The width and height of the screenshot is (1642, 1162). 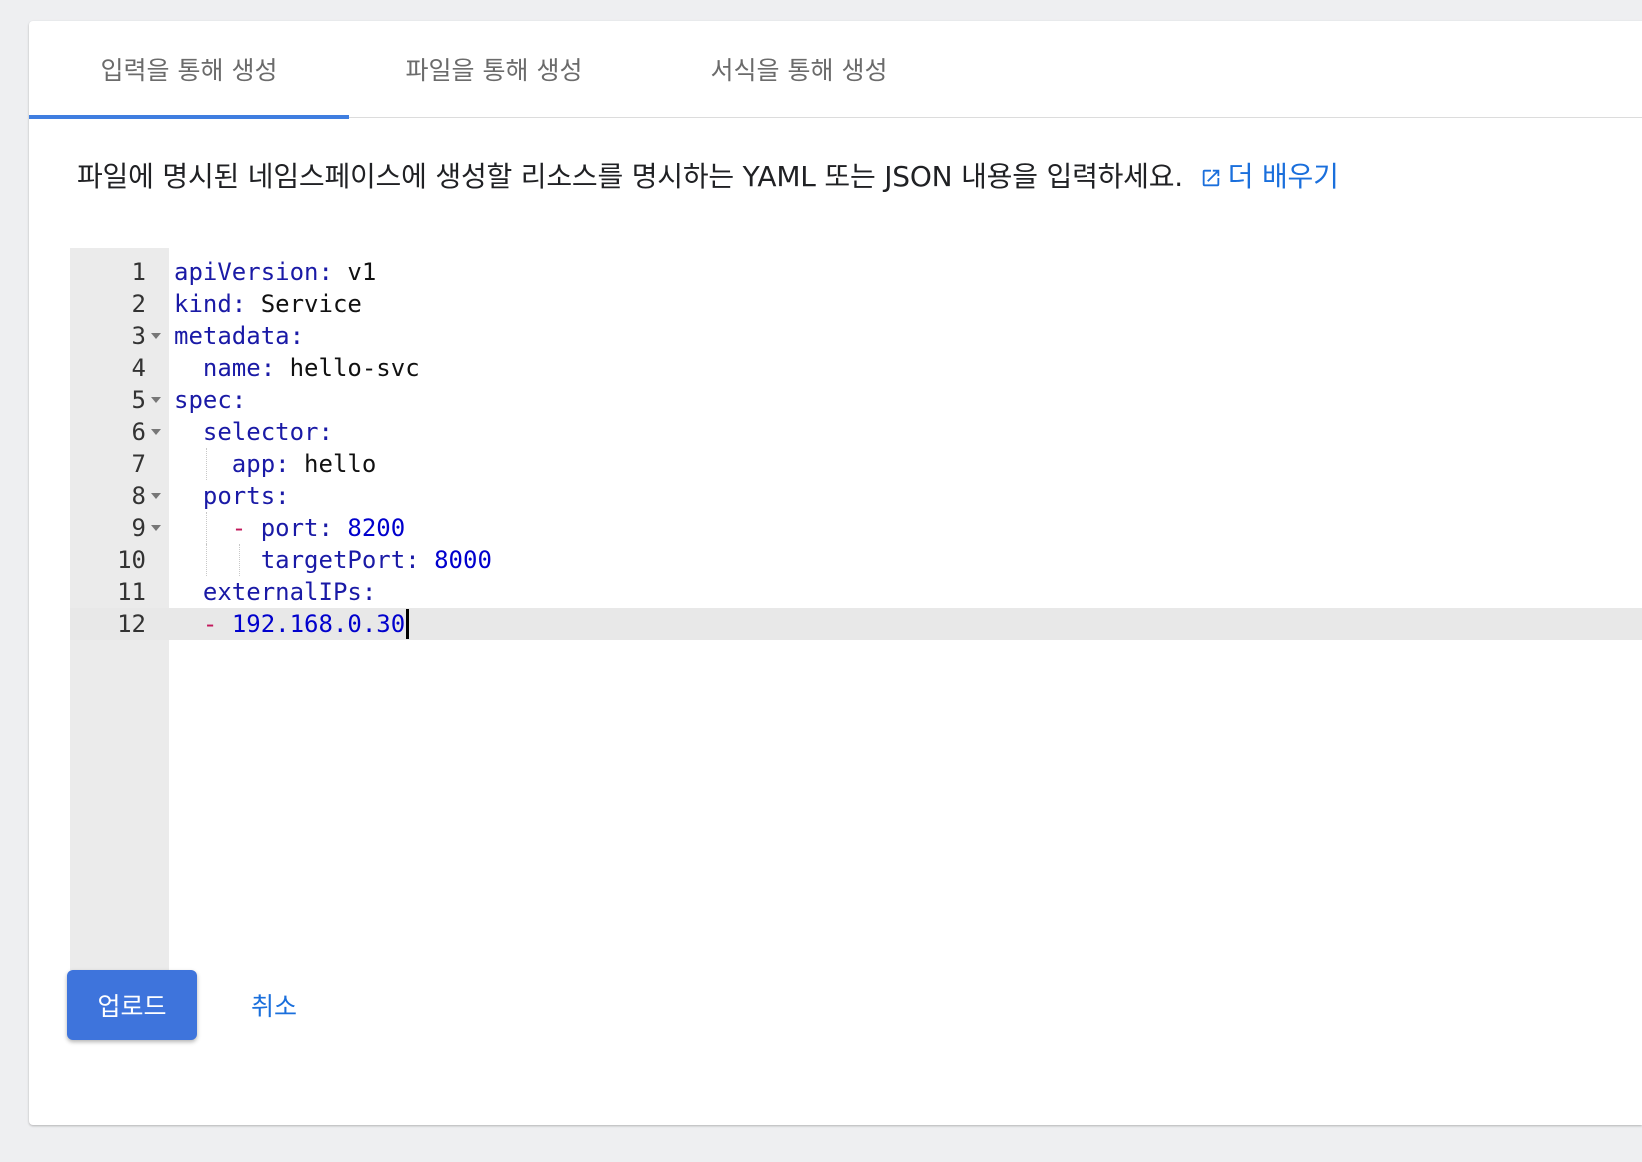 I want to click on yaml-key: targetPort:, so click(x=340, y=560).